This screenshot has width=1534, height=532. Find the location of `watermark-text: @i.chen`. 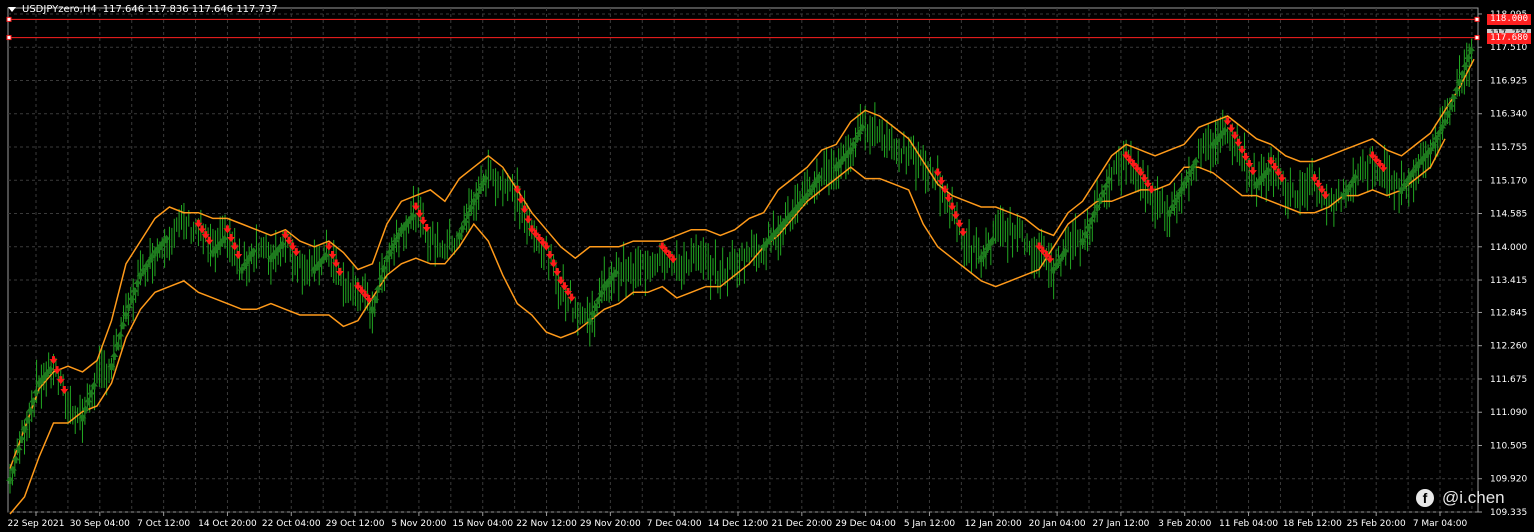

watermark-text: @i.chen is located at coordinates (1473, 497).